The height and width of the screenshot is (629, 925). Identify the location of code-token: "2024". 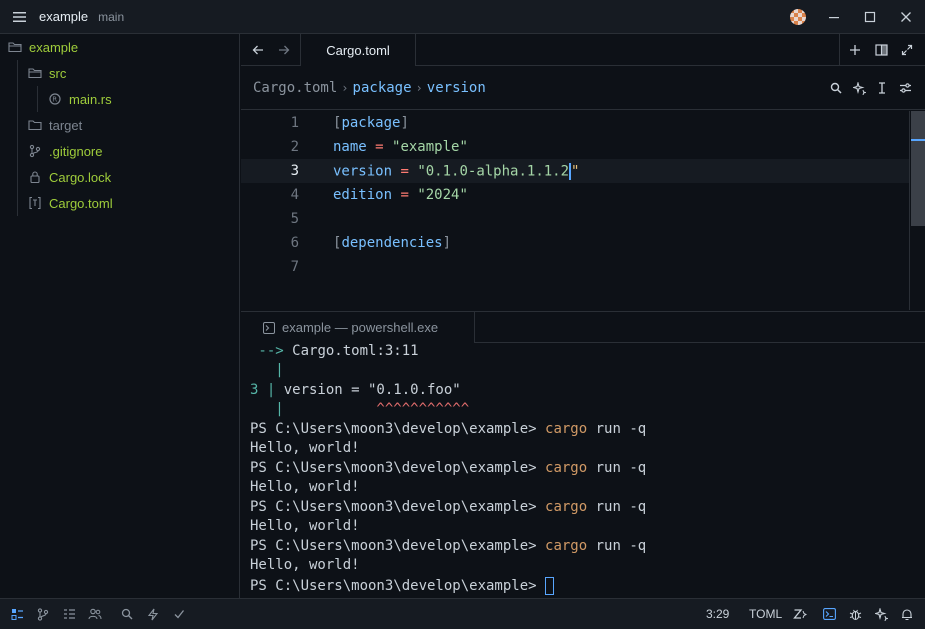
(442, 195).